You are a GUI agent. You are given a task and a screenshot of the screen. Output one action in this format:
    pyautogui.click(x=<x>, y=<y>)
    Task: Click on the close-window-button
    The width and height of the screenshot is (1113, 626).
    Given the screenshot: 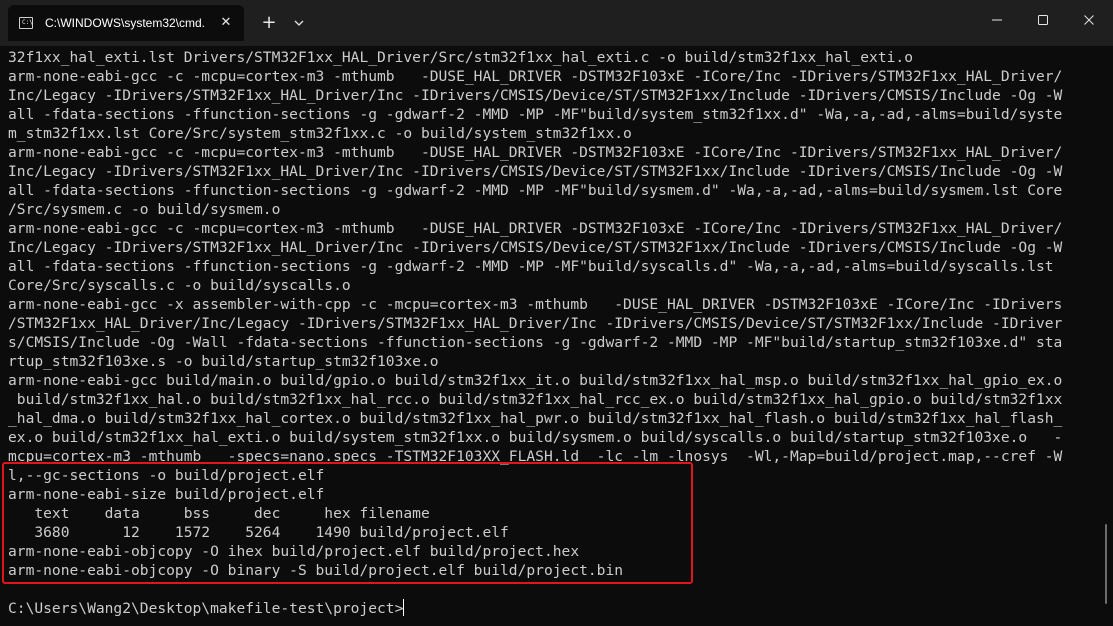 What is the action you would take?
    pyautogui.click(x=1089, y=20)
    